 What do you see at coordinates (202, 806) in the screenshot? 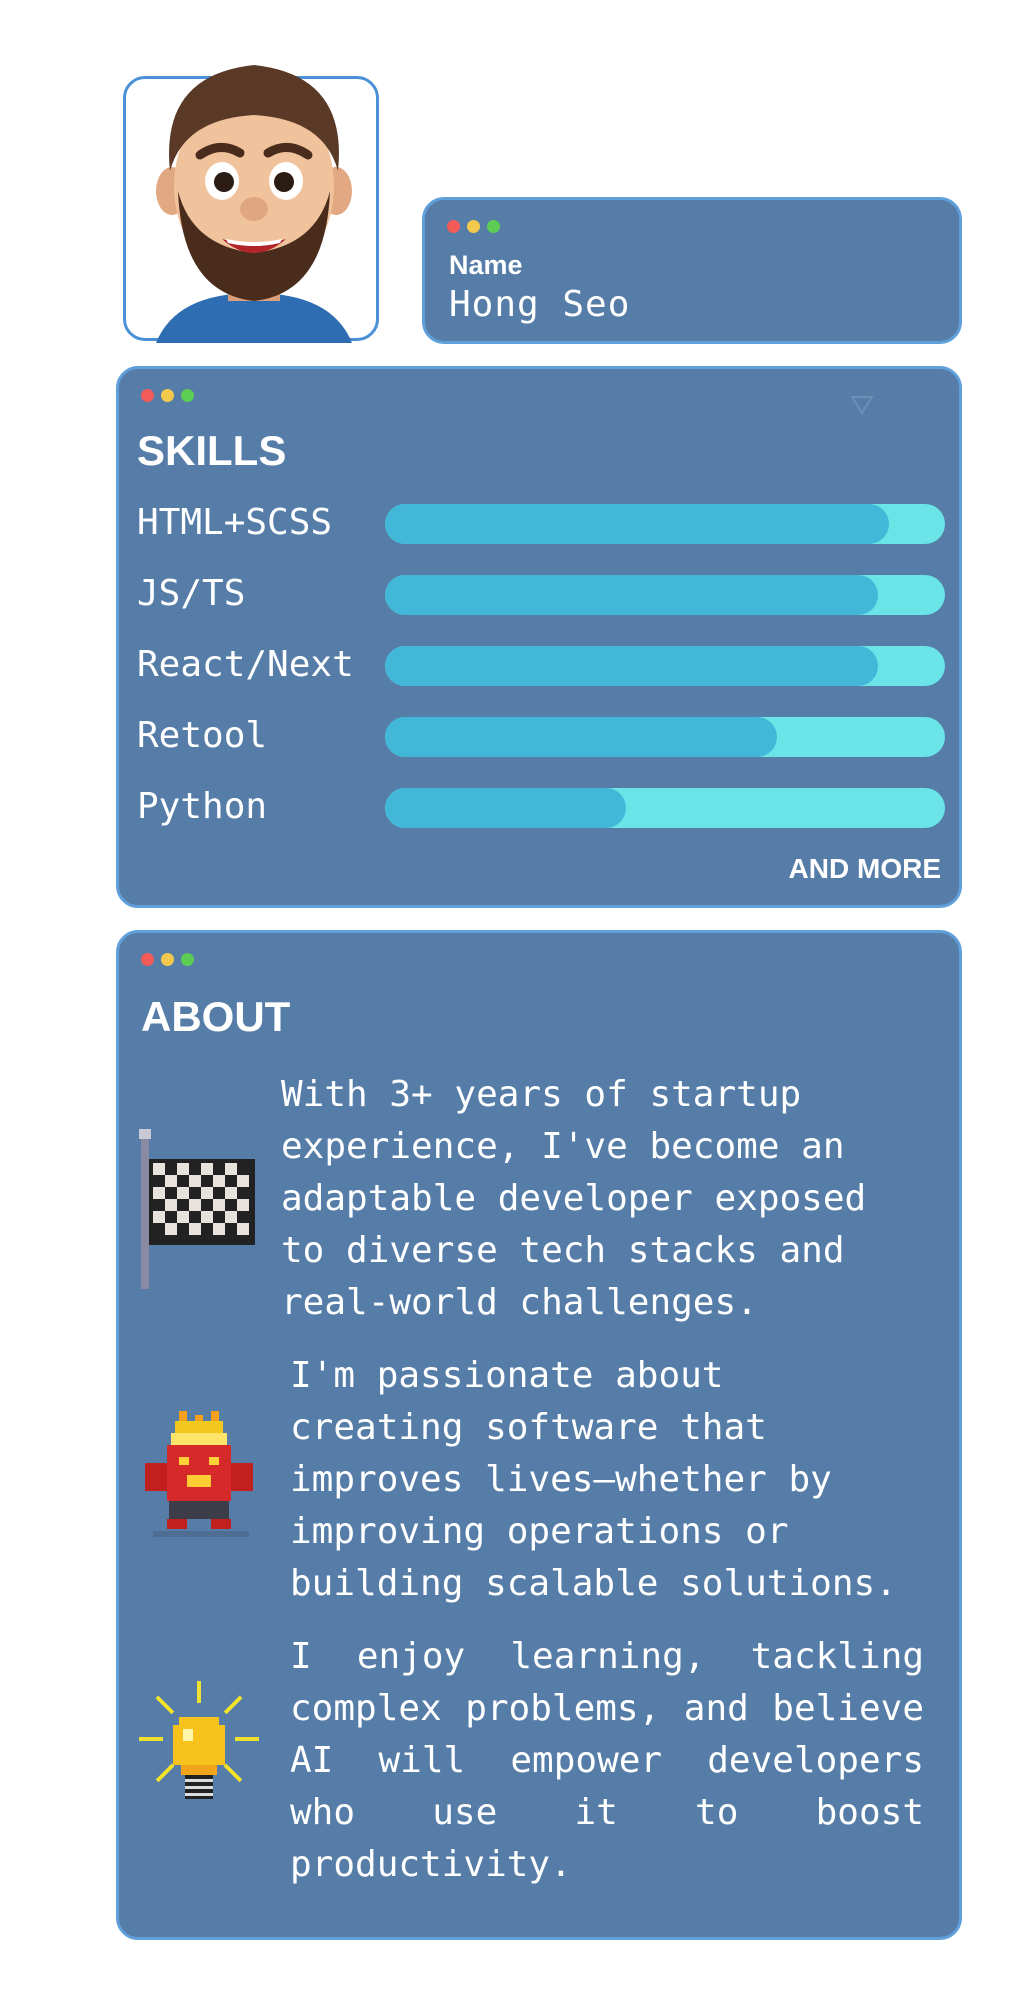
I see `skill-name: Python` at bounding box center [202, 806].